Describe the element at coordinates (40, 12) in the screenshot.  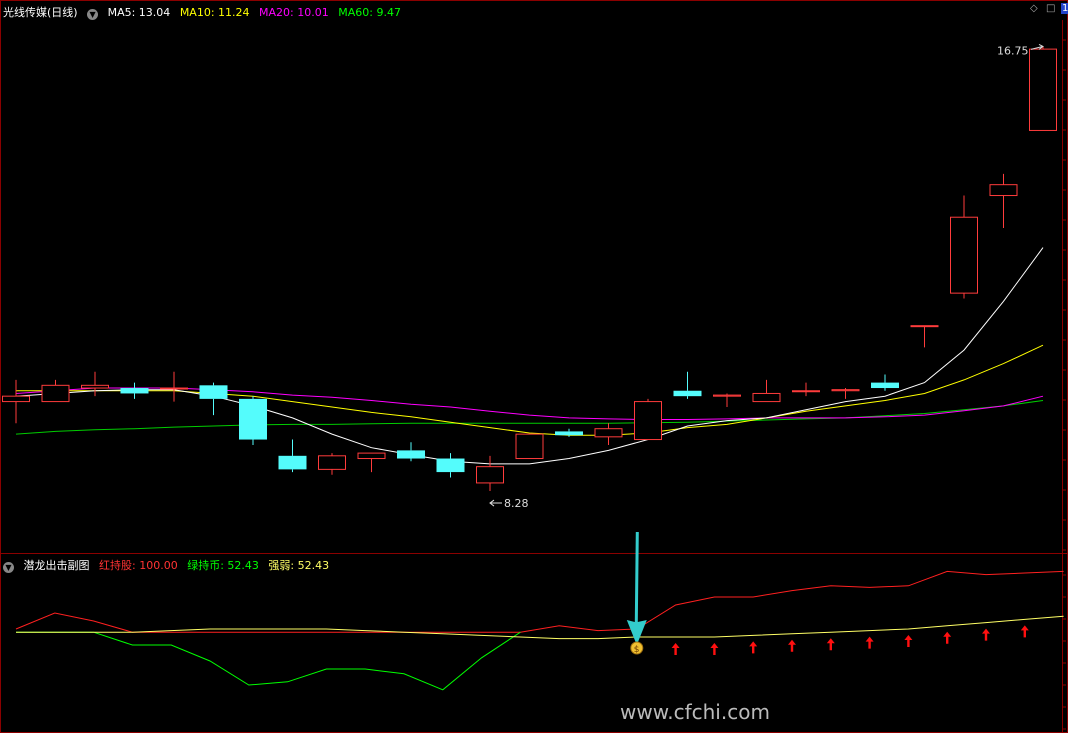
I see `main-chart-title: 光线传媒(日线)` at that location.